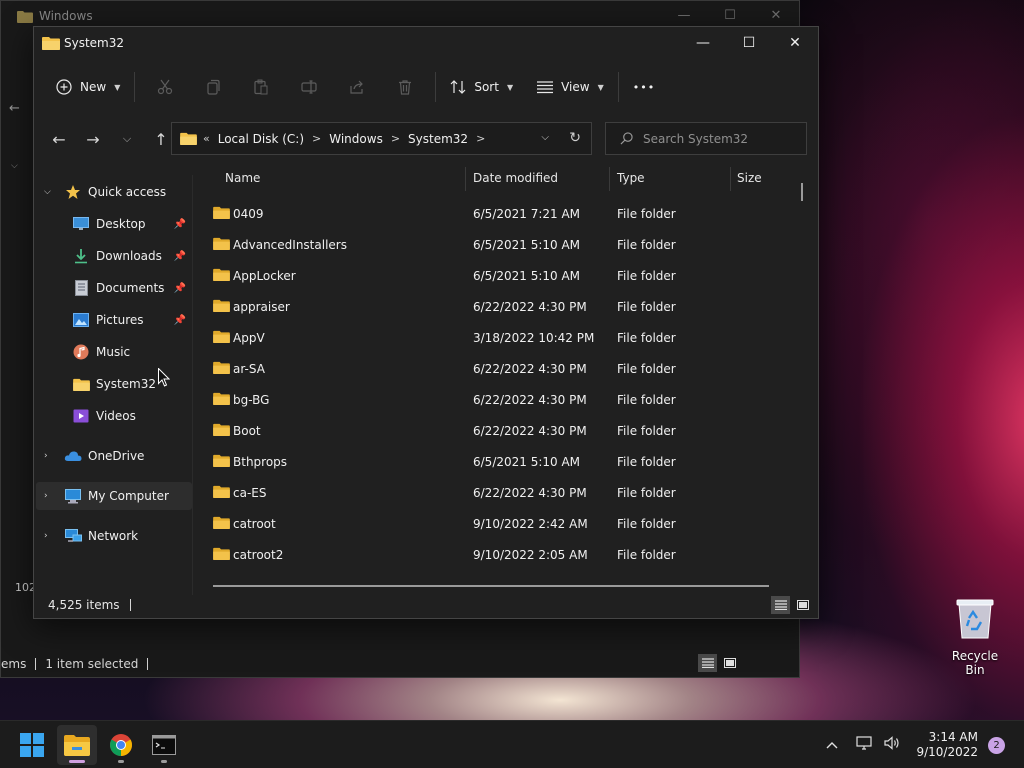 The height and width of the screenshot is (768, 1024). What do you see at coordinates (497, 431) in the screenshot?
I see `table-row: Boot 6/22/2022 4:30 PM File folder` at bounding box center [497, 431].